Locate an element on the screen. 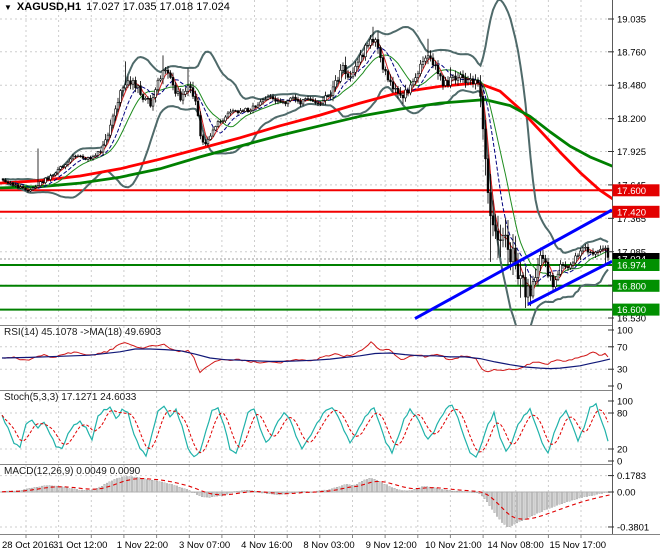  time-tick-label: 14 Nov 08:00 is located at coordinates (515, 545).